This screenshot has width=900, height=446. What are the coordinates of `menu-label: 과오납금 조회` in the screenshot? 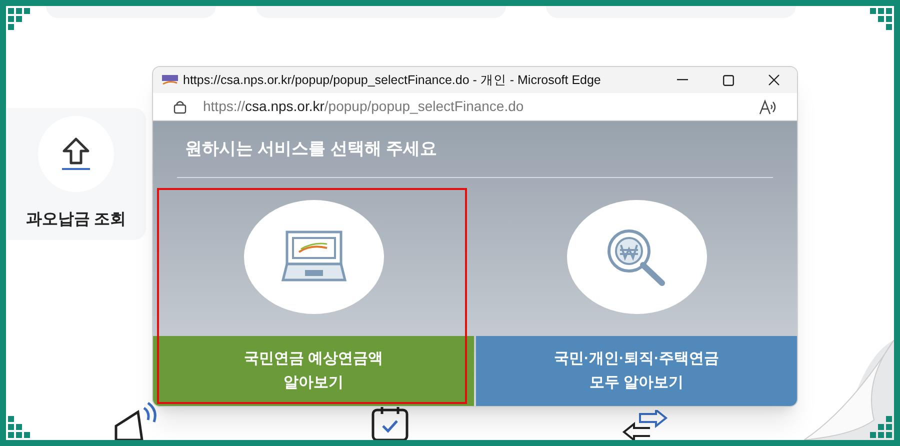 It's located at (76, 220).